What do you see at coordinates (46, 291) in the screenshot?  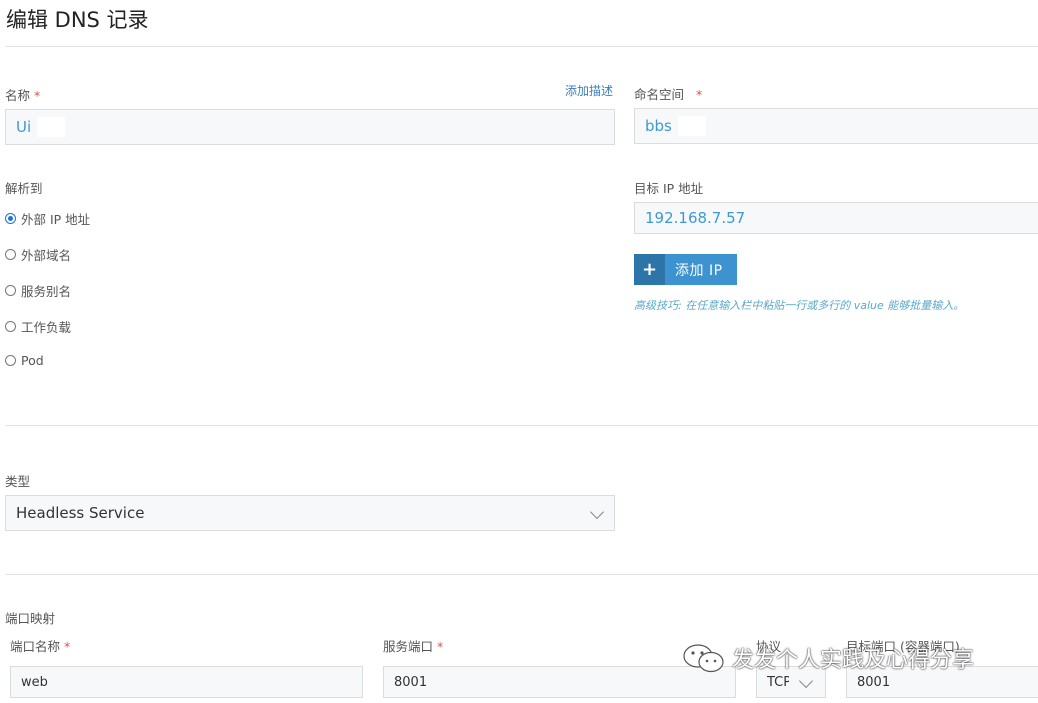 I see `radio-label: 服务别名` at bounding box center [46, 291].